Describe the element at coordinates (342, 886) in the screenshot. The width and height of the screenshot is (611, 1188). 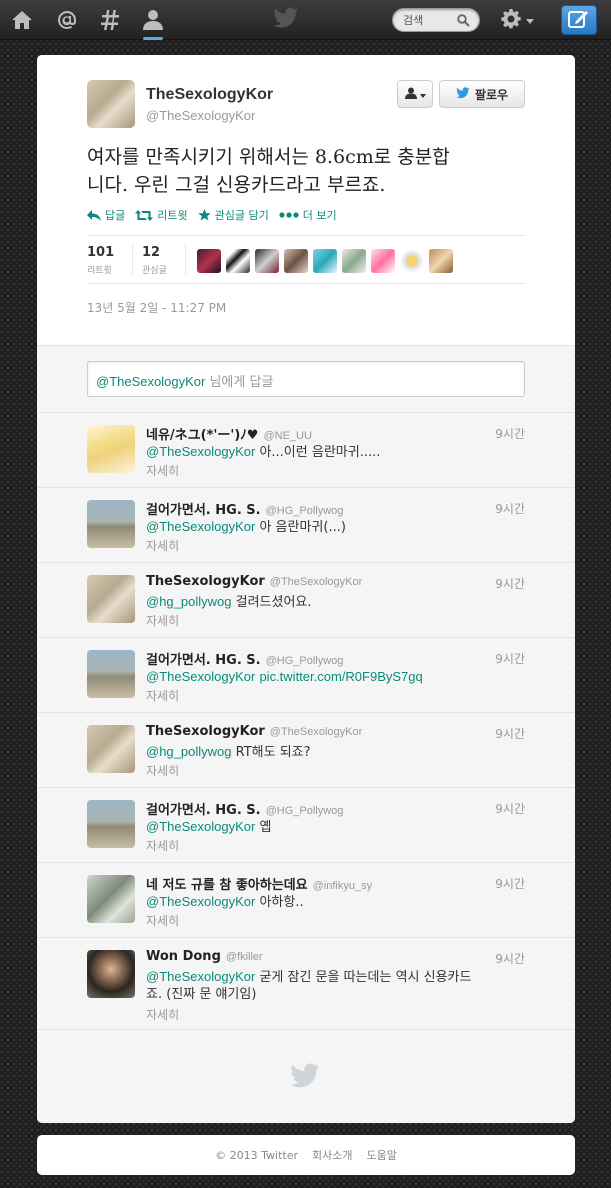
I see `reply-author-handle: @infikyu_sy` at that location.